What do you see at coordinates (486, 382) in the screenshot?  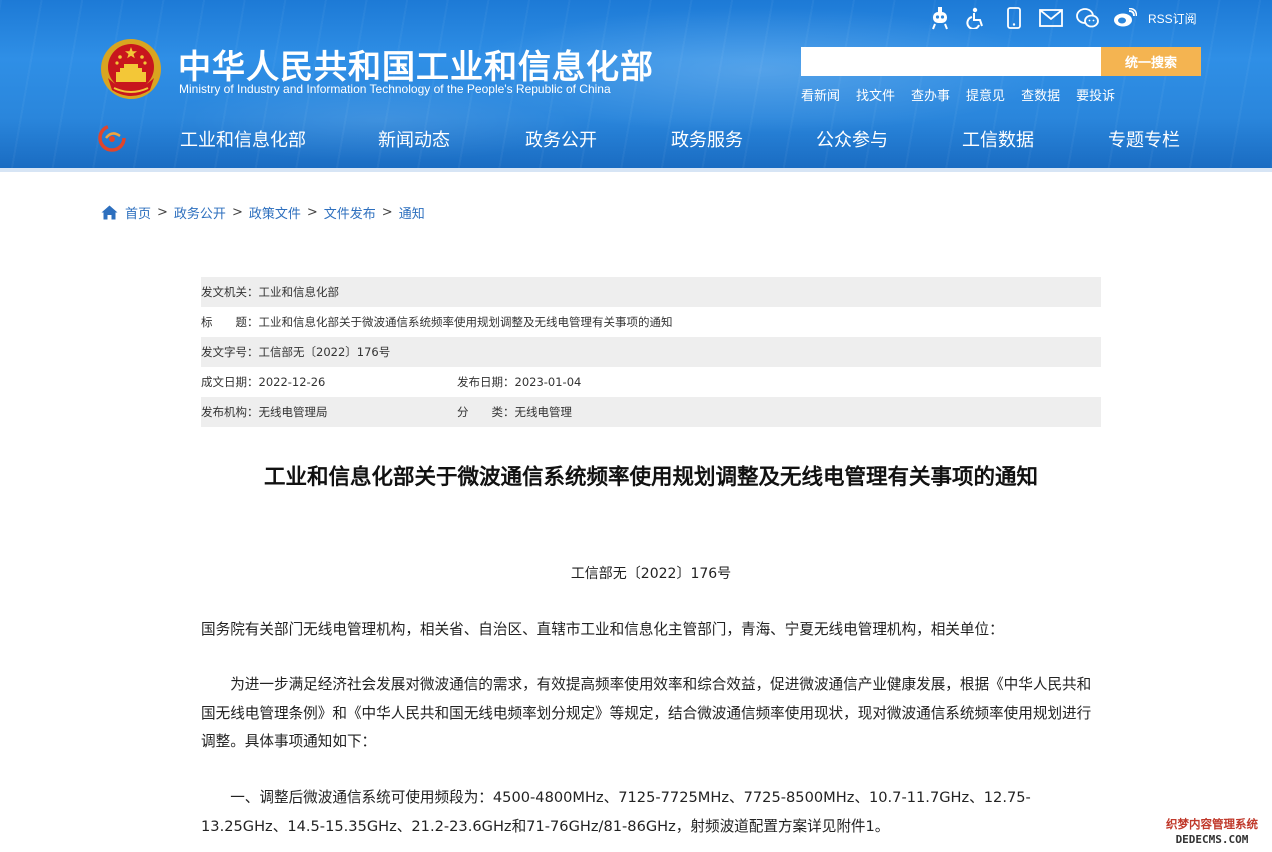 I see `meta-label-published: 发布日期：` at bounding box center [486, 382].